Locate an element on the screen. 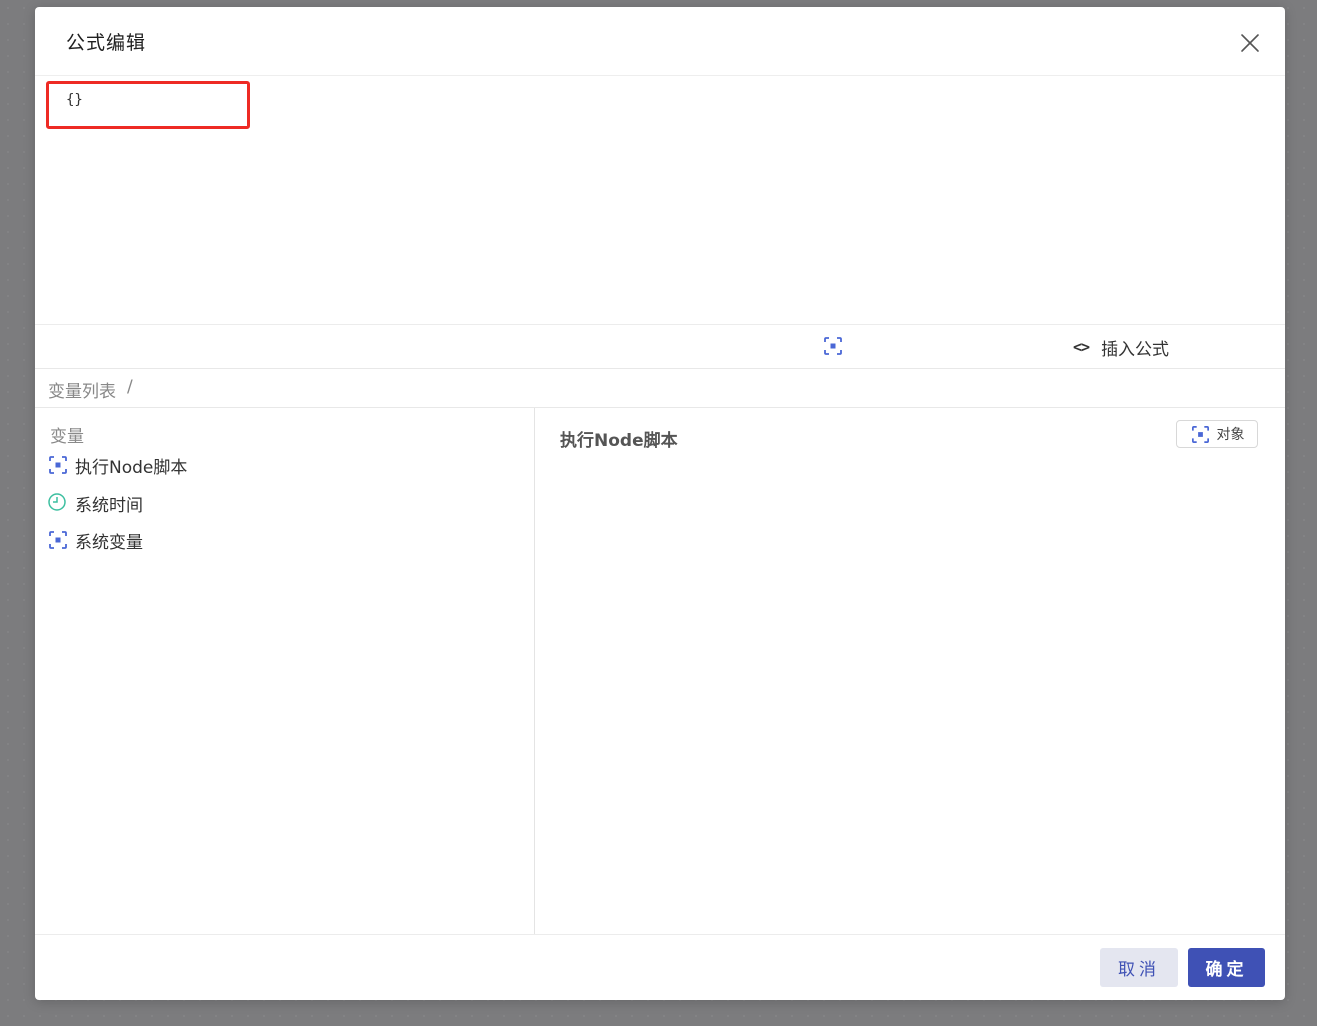 Image resolution: width=1317 pixels, height=1026 pixels. list-item-system-time: 系统时间 is located at coordinates (95, 503).